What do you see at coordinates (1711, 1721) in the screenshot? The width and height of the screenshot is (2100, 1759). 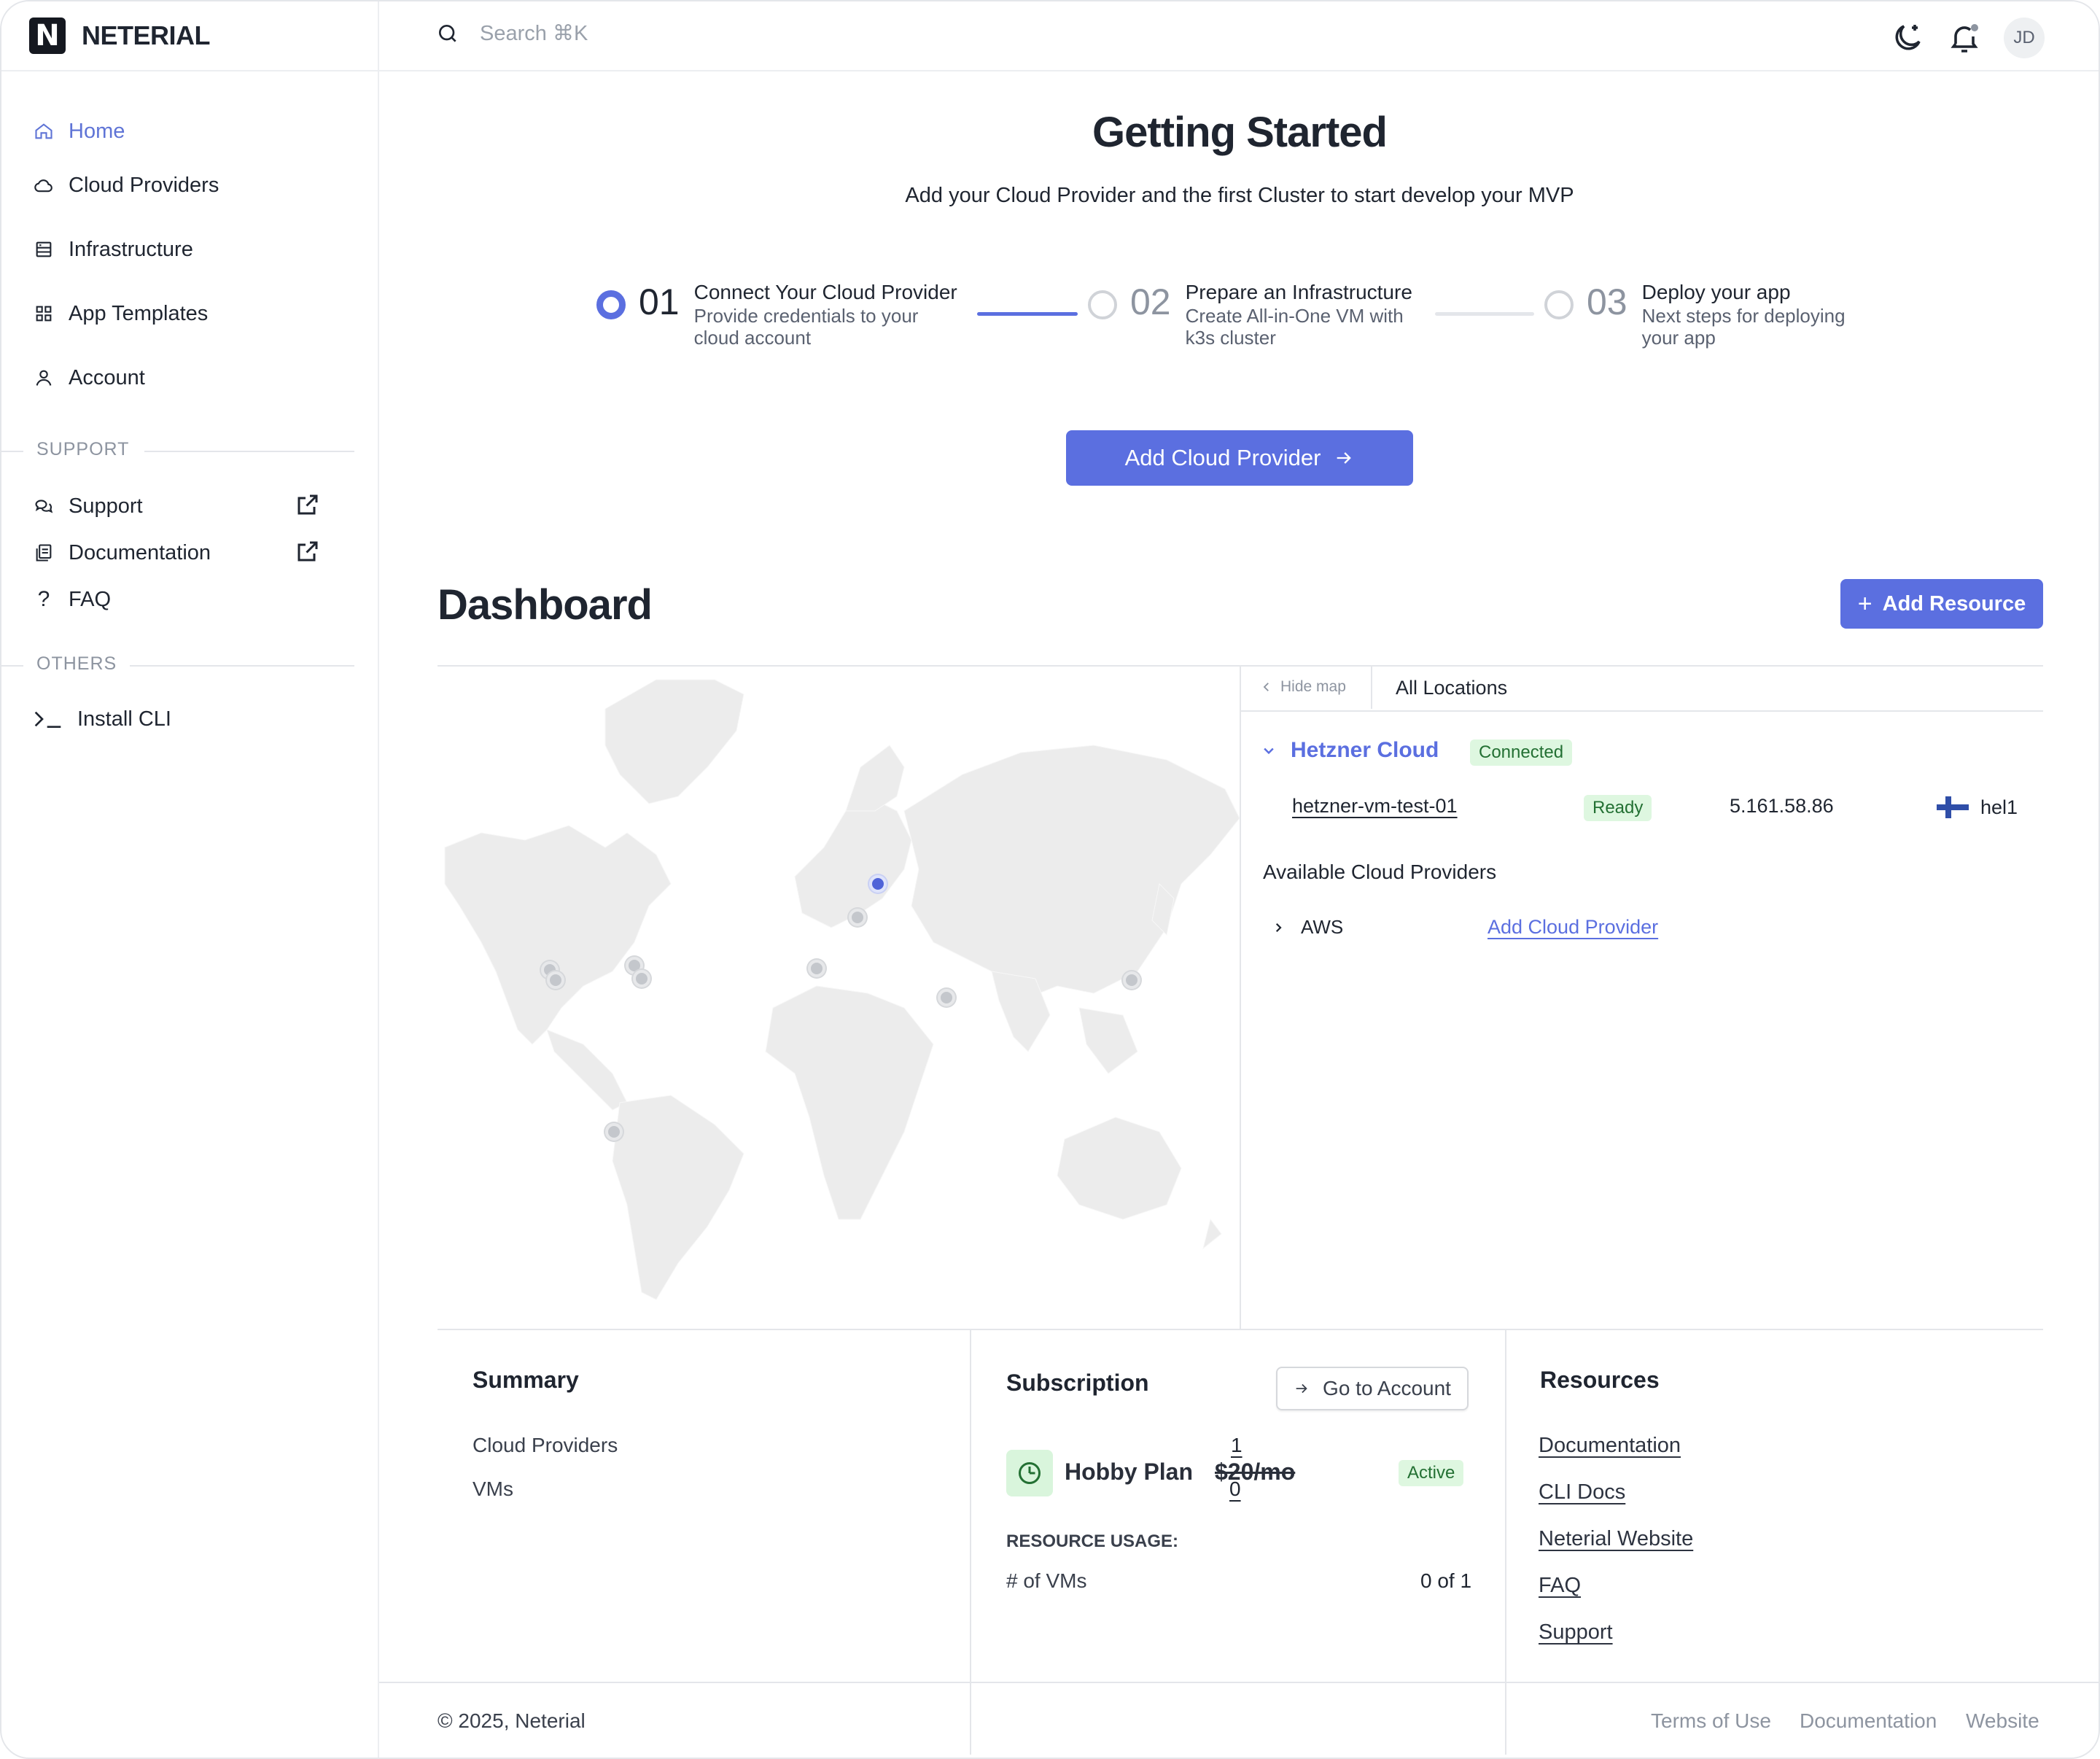 I see `footer-link-terms: Terms of Use` at bounding box center [1711, 1721].